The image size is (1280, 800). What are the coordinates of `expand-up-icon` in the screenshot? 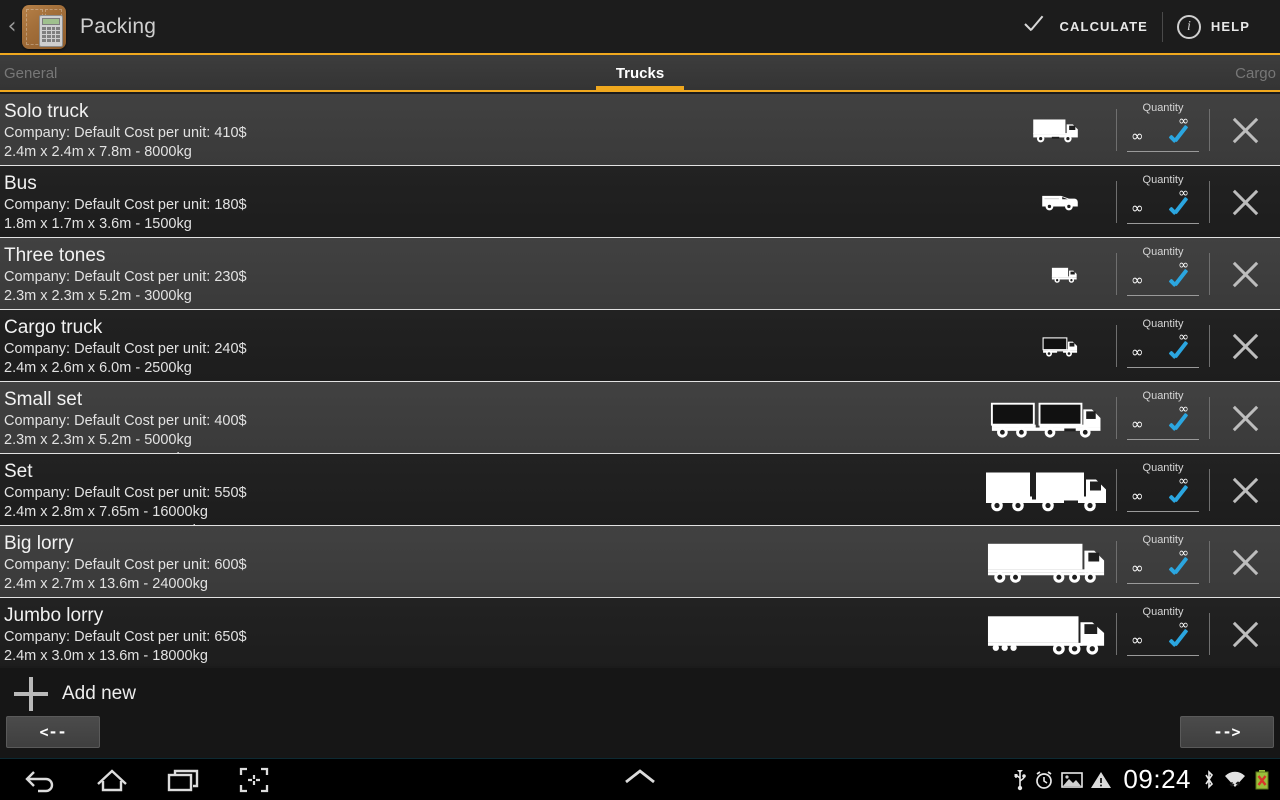 It's located at (640, 779).